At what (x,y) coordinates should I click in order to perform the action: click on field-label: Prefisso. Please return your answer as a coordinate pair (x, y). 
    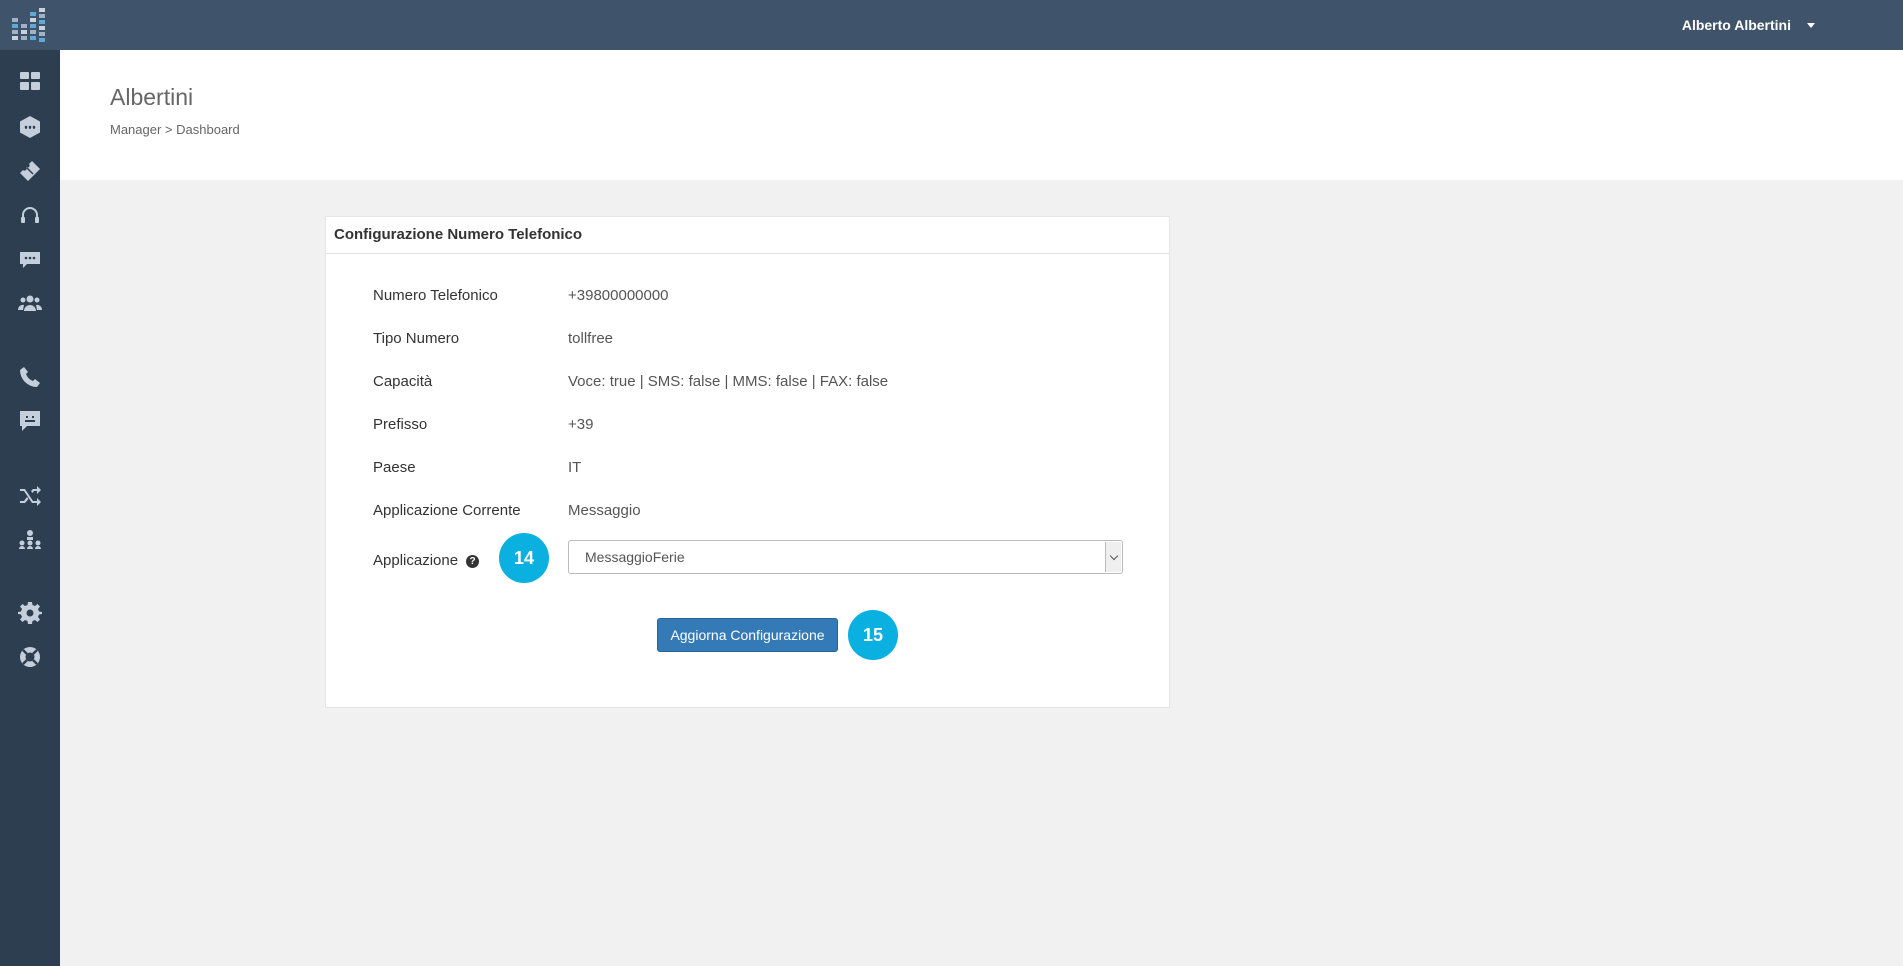
    Looking at the image, I should click on (400, 424).